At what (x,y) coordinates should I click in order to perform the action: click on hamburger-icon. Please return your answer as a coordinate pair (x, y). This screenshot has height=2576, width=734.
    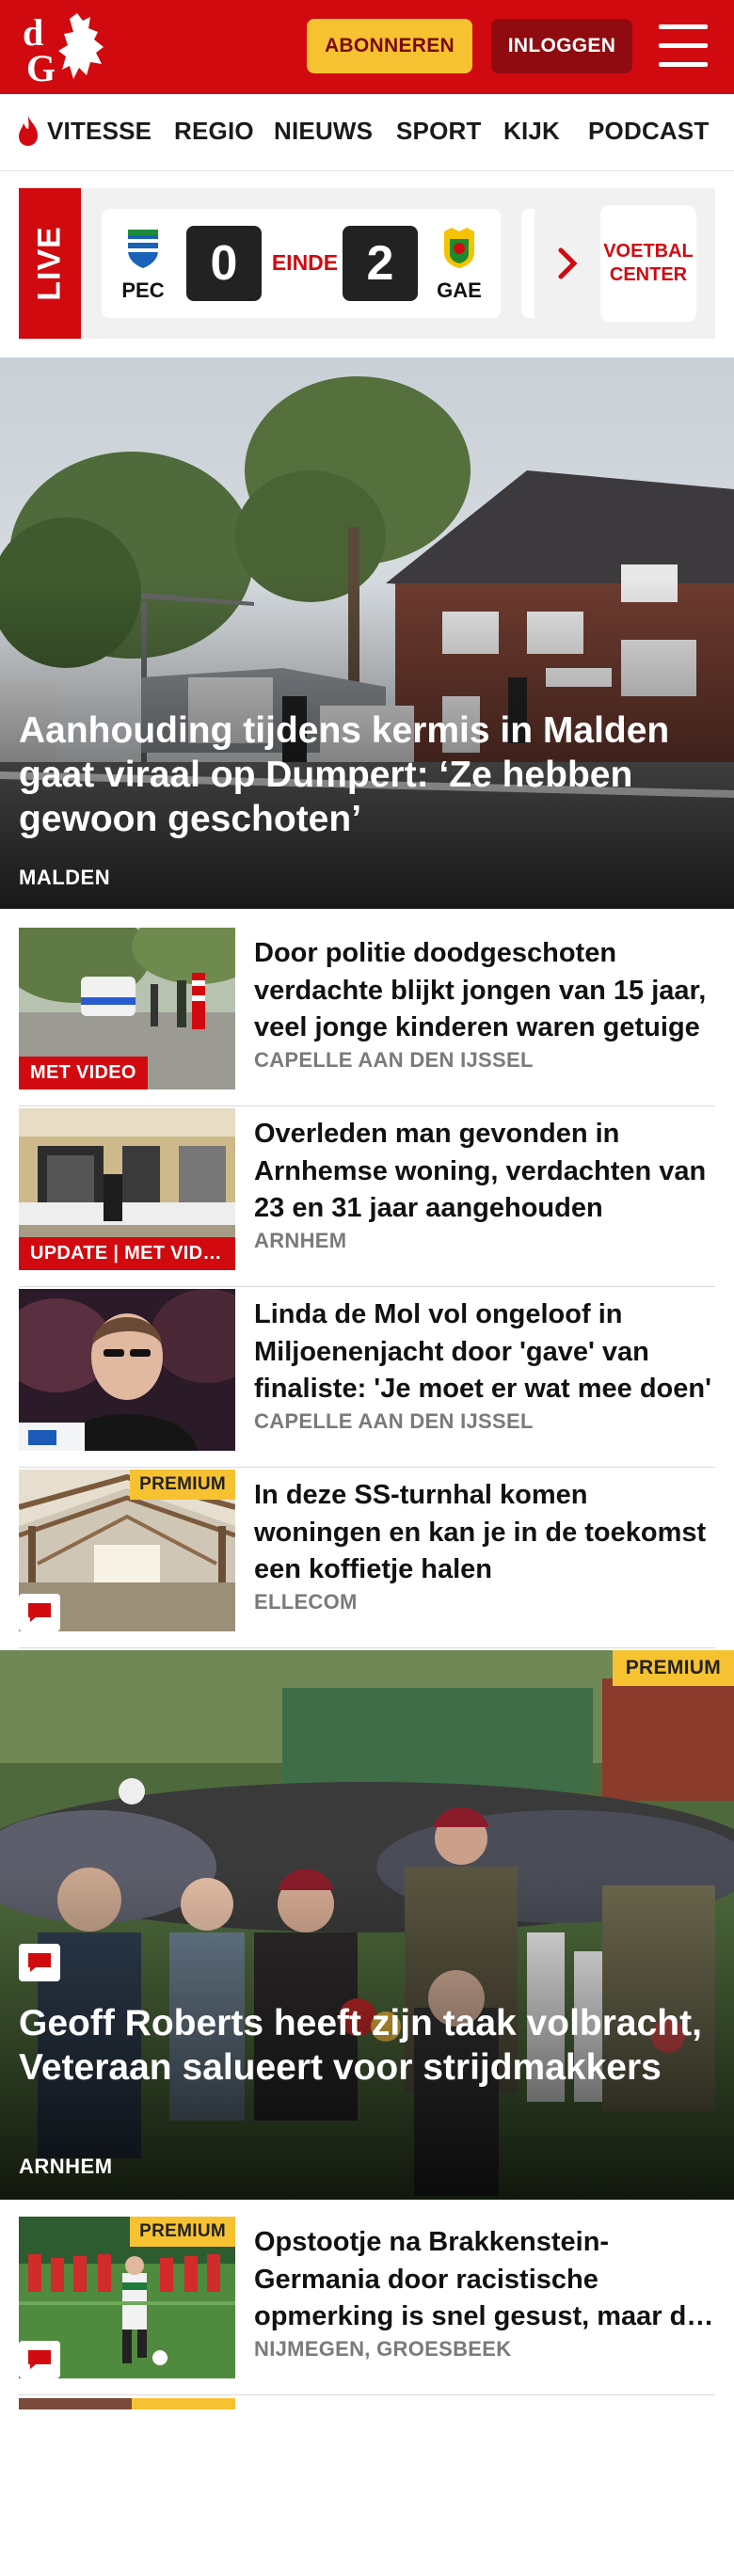
    Looking at the image, I should click on (683, 46).